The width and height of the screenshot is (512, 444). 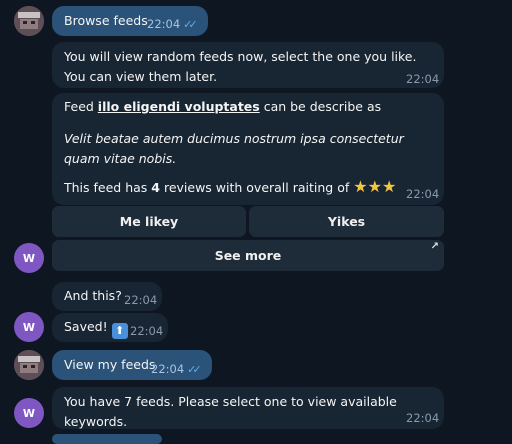 What do you see at coordinates (96, 328) in the screenshot?
I see `message-text: Saved! ⬆` at bounding box center [96, 328].